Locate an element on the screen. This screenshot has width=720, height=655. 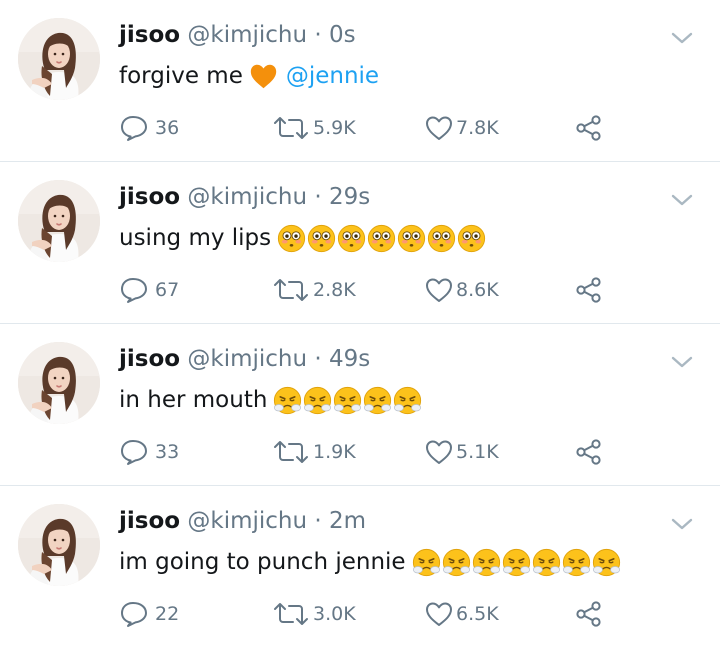
retweet-count: 2.8K is located at coordinates (334, 290).